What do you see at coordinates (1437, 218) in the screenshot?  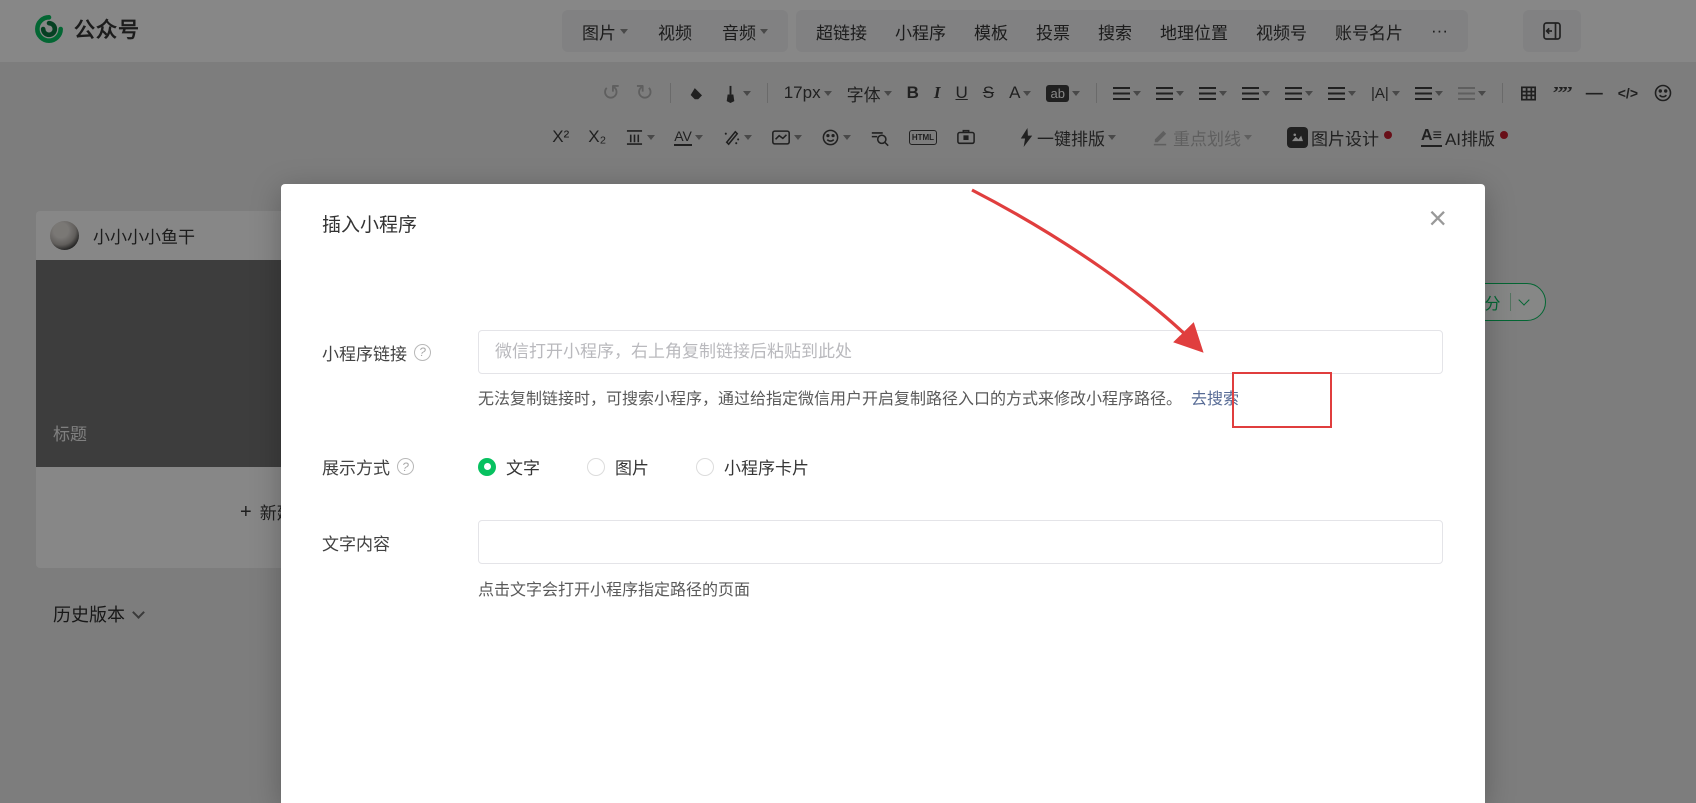 I see `close-icon: ×` at bounding box center [1437, 218].